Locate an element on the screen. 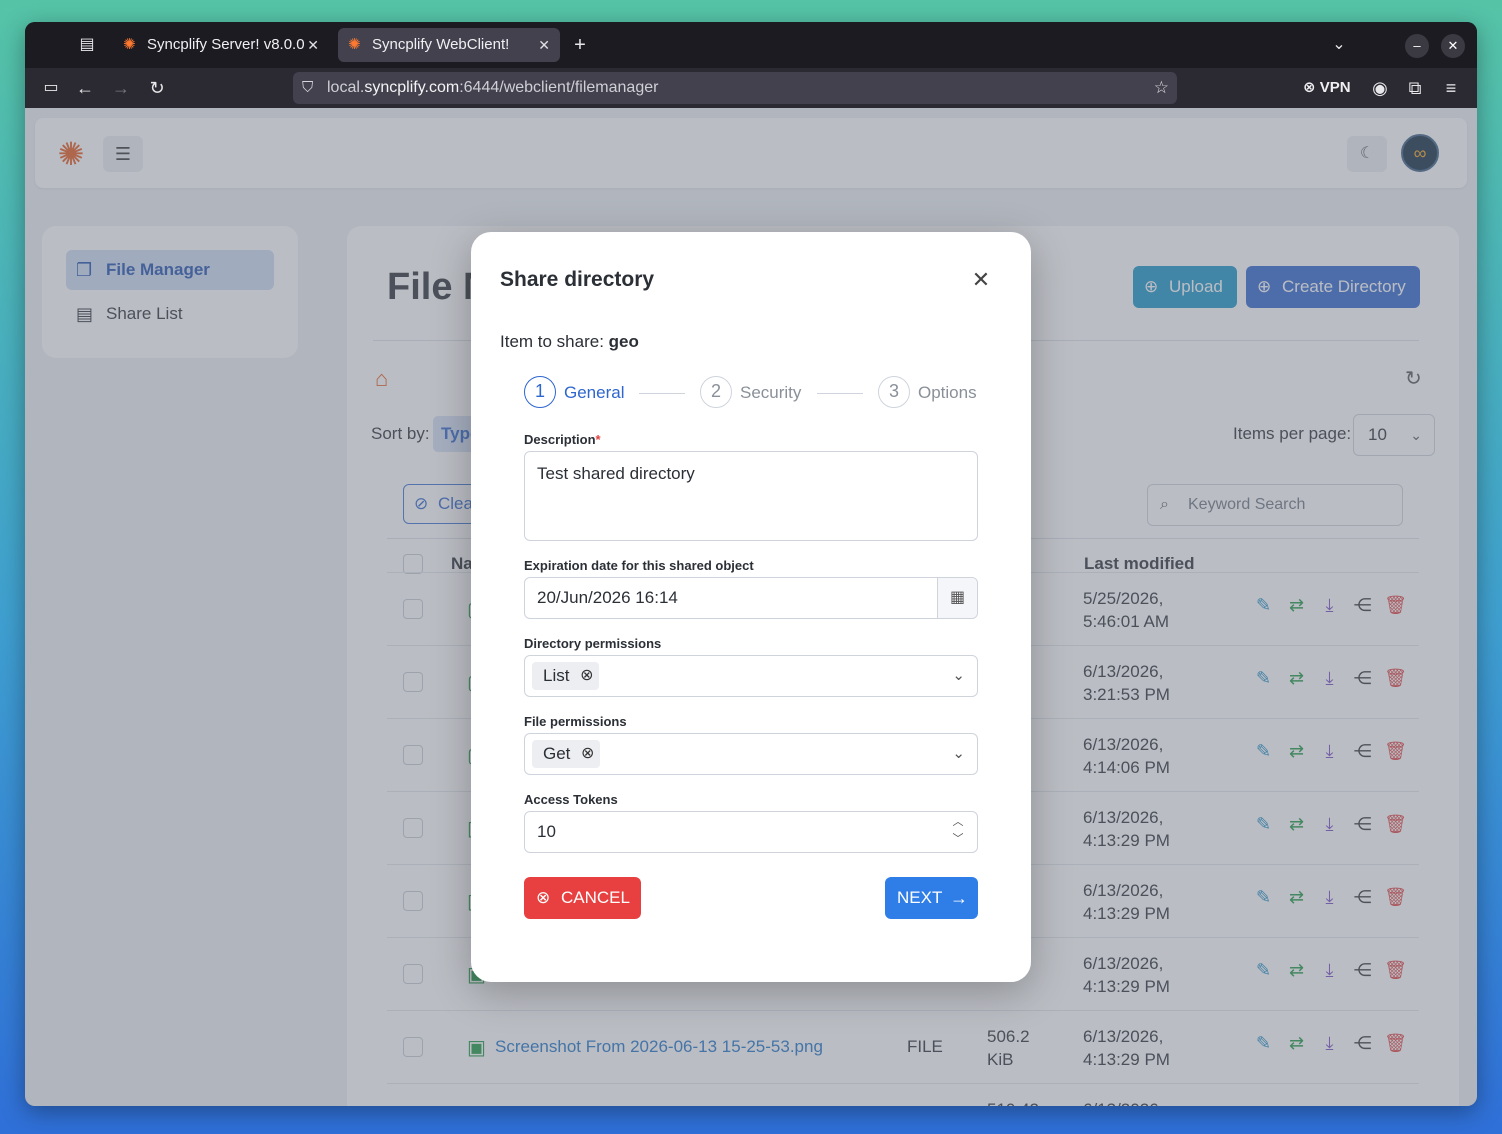 This screenshot has height=1134, width=1502. vpn-label: VPN is located at coordinates (1335, 87).